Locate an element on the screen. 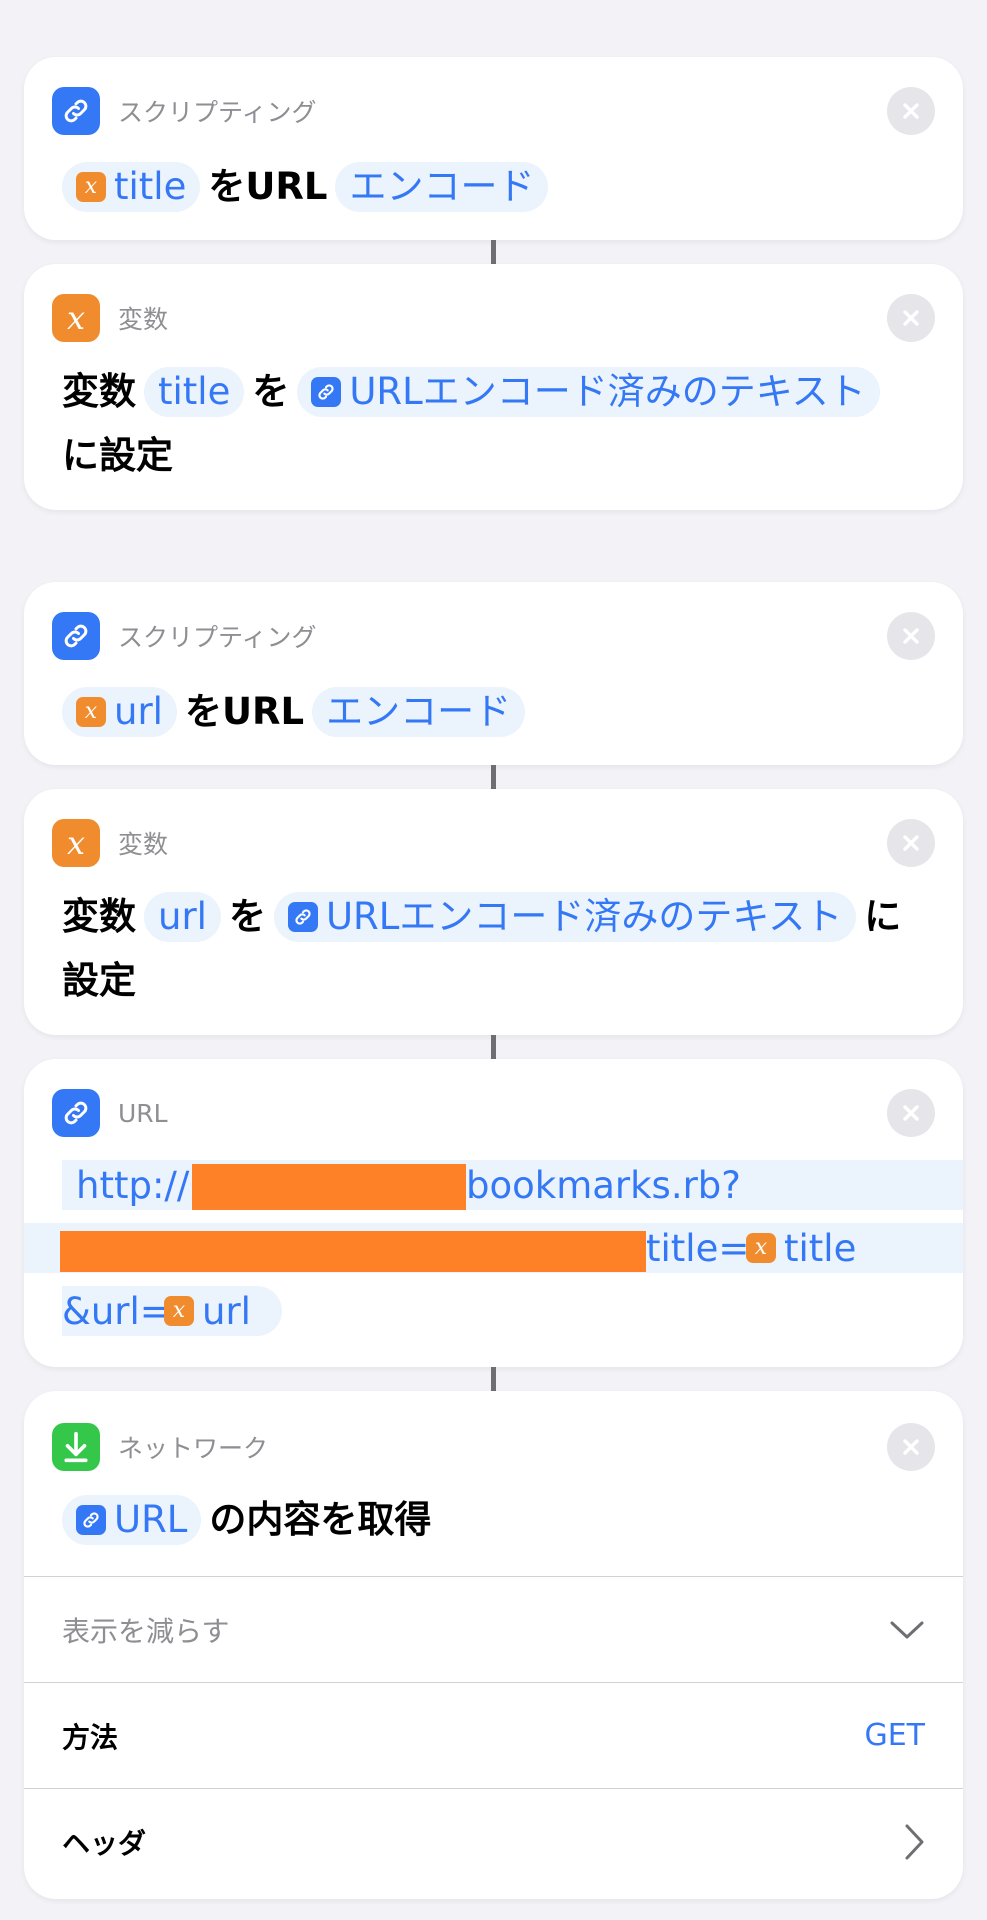 The width and height of the screenshot is (987, 1920). method-row: 方法 GET is located at coordinates (493, 1735).